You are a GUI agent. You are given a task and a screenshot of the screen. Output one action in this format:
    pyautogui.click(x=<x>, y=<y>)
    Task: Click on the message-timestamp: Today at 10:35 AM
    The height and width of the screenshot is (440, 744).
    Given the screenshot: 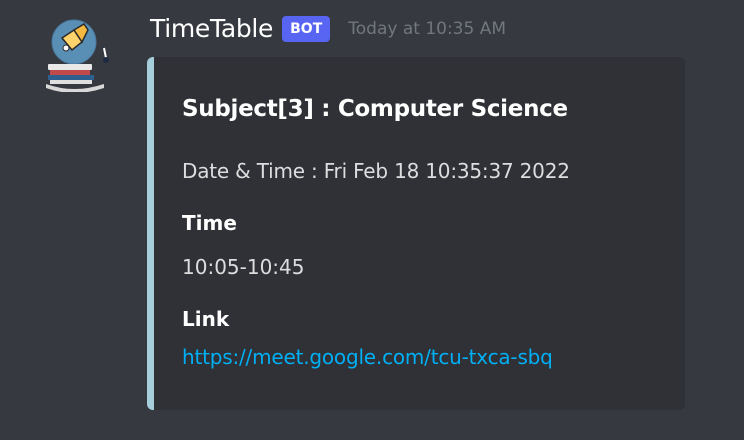 What is the action you would take?
    pyautogui.click(x=427, y=29)
    